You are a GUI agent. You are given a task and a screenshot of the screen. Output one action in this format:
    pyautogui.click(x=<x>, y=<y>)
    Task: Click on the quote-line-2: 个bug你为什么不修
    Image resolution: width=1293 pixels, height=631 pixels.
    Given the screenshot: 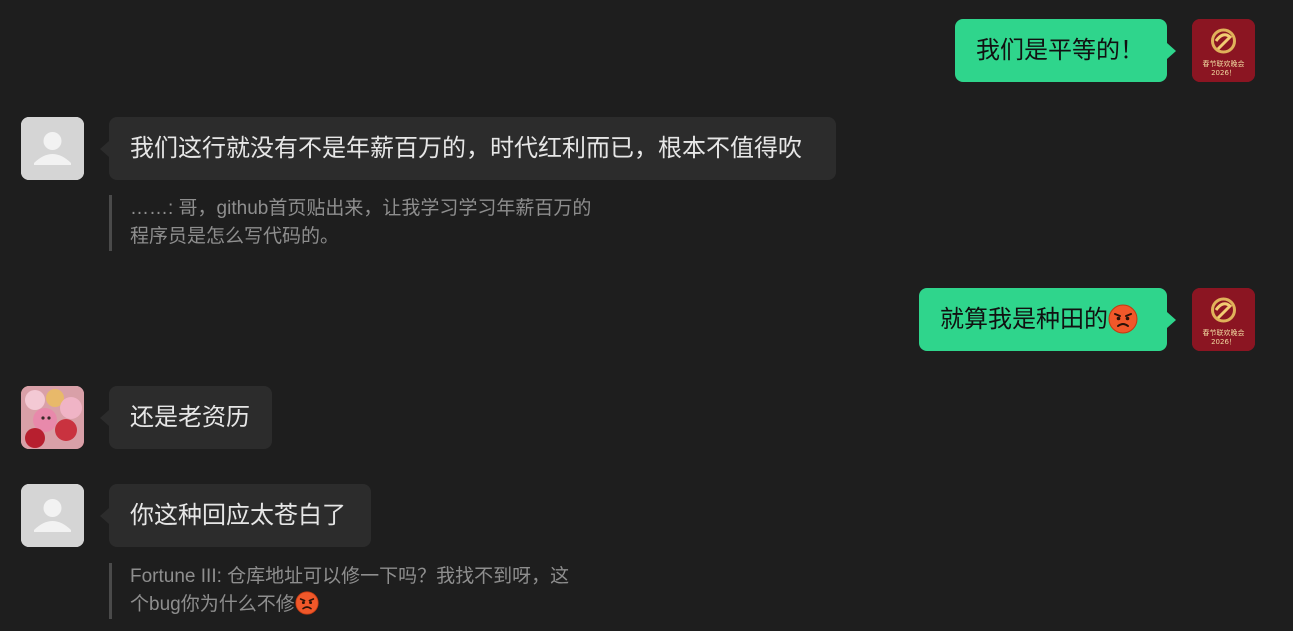 What is the action you would take?
    pyautogui.click(x=389, y=605)
    